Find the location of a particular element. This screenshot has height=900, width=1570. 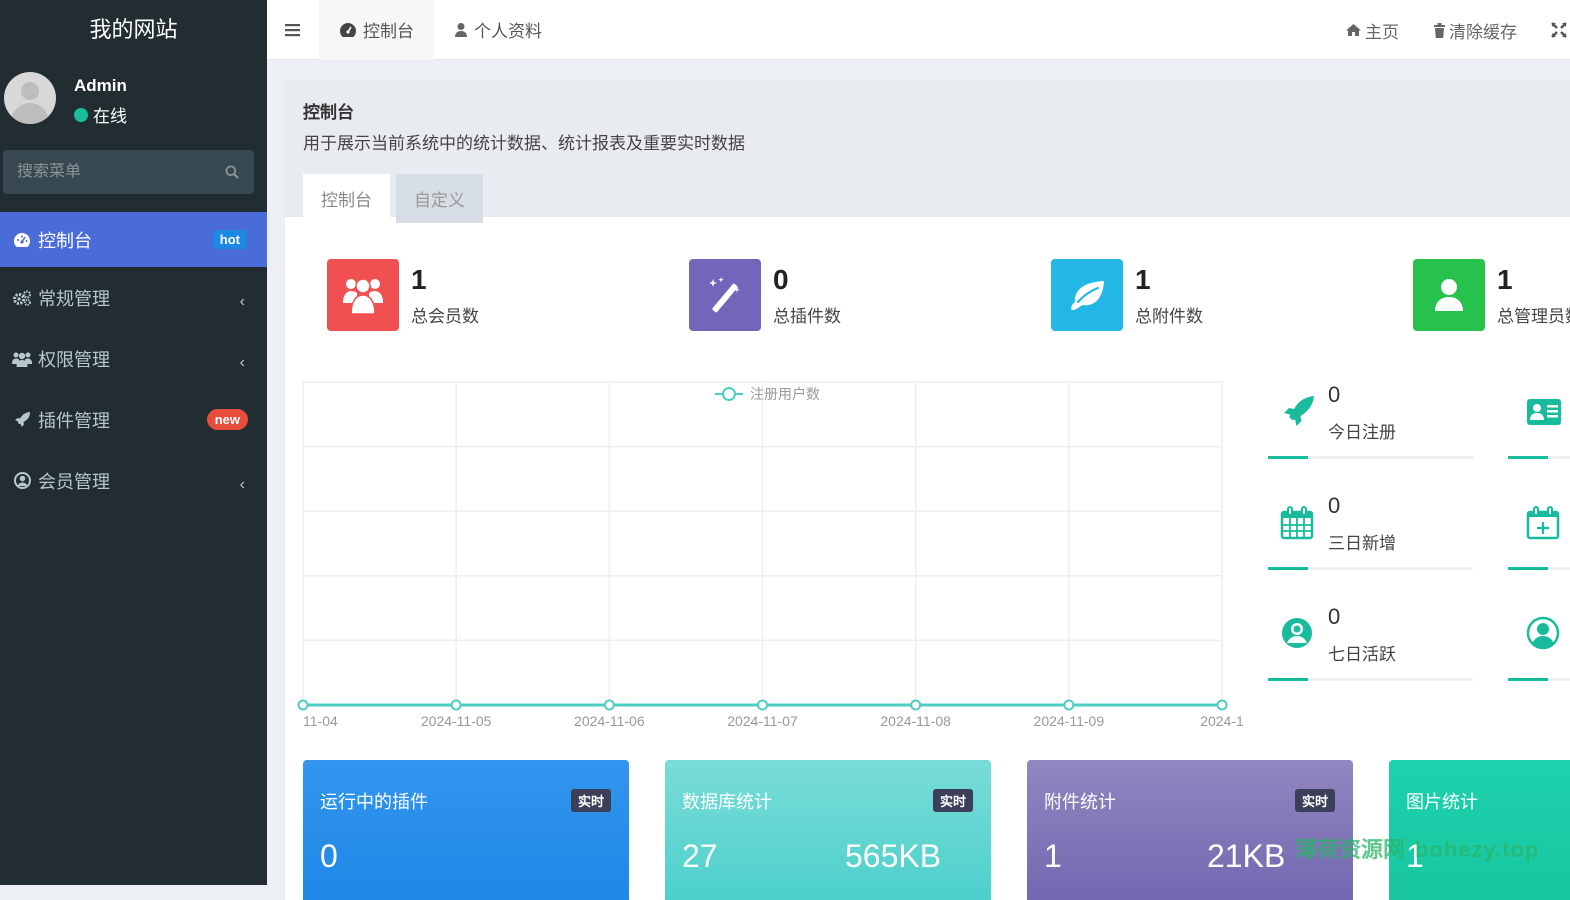

stat-value: 1 is located at coordinates (1505, 279).